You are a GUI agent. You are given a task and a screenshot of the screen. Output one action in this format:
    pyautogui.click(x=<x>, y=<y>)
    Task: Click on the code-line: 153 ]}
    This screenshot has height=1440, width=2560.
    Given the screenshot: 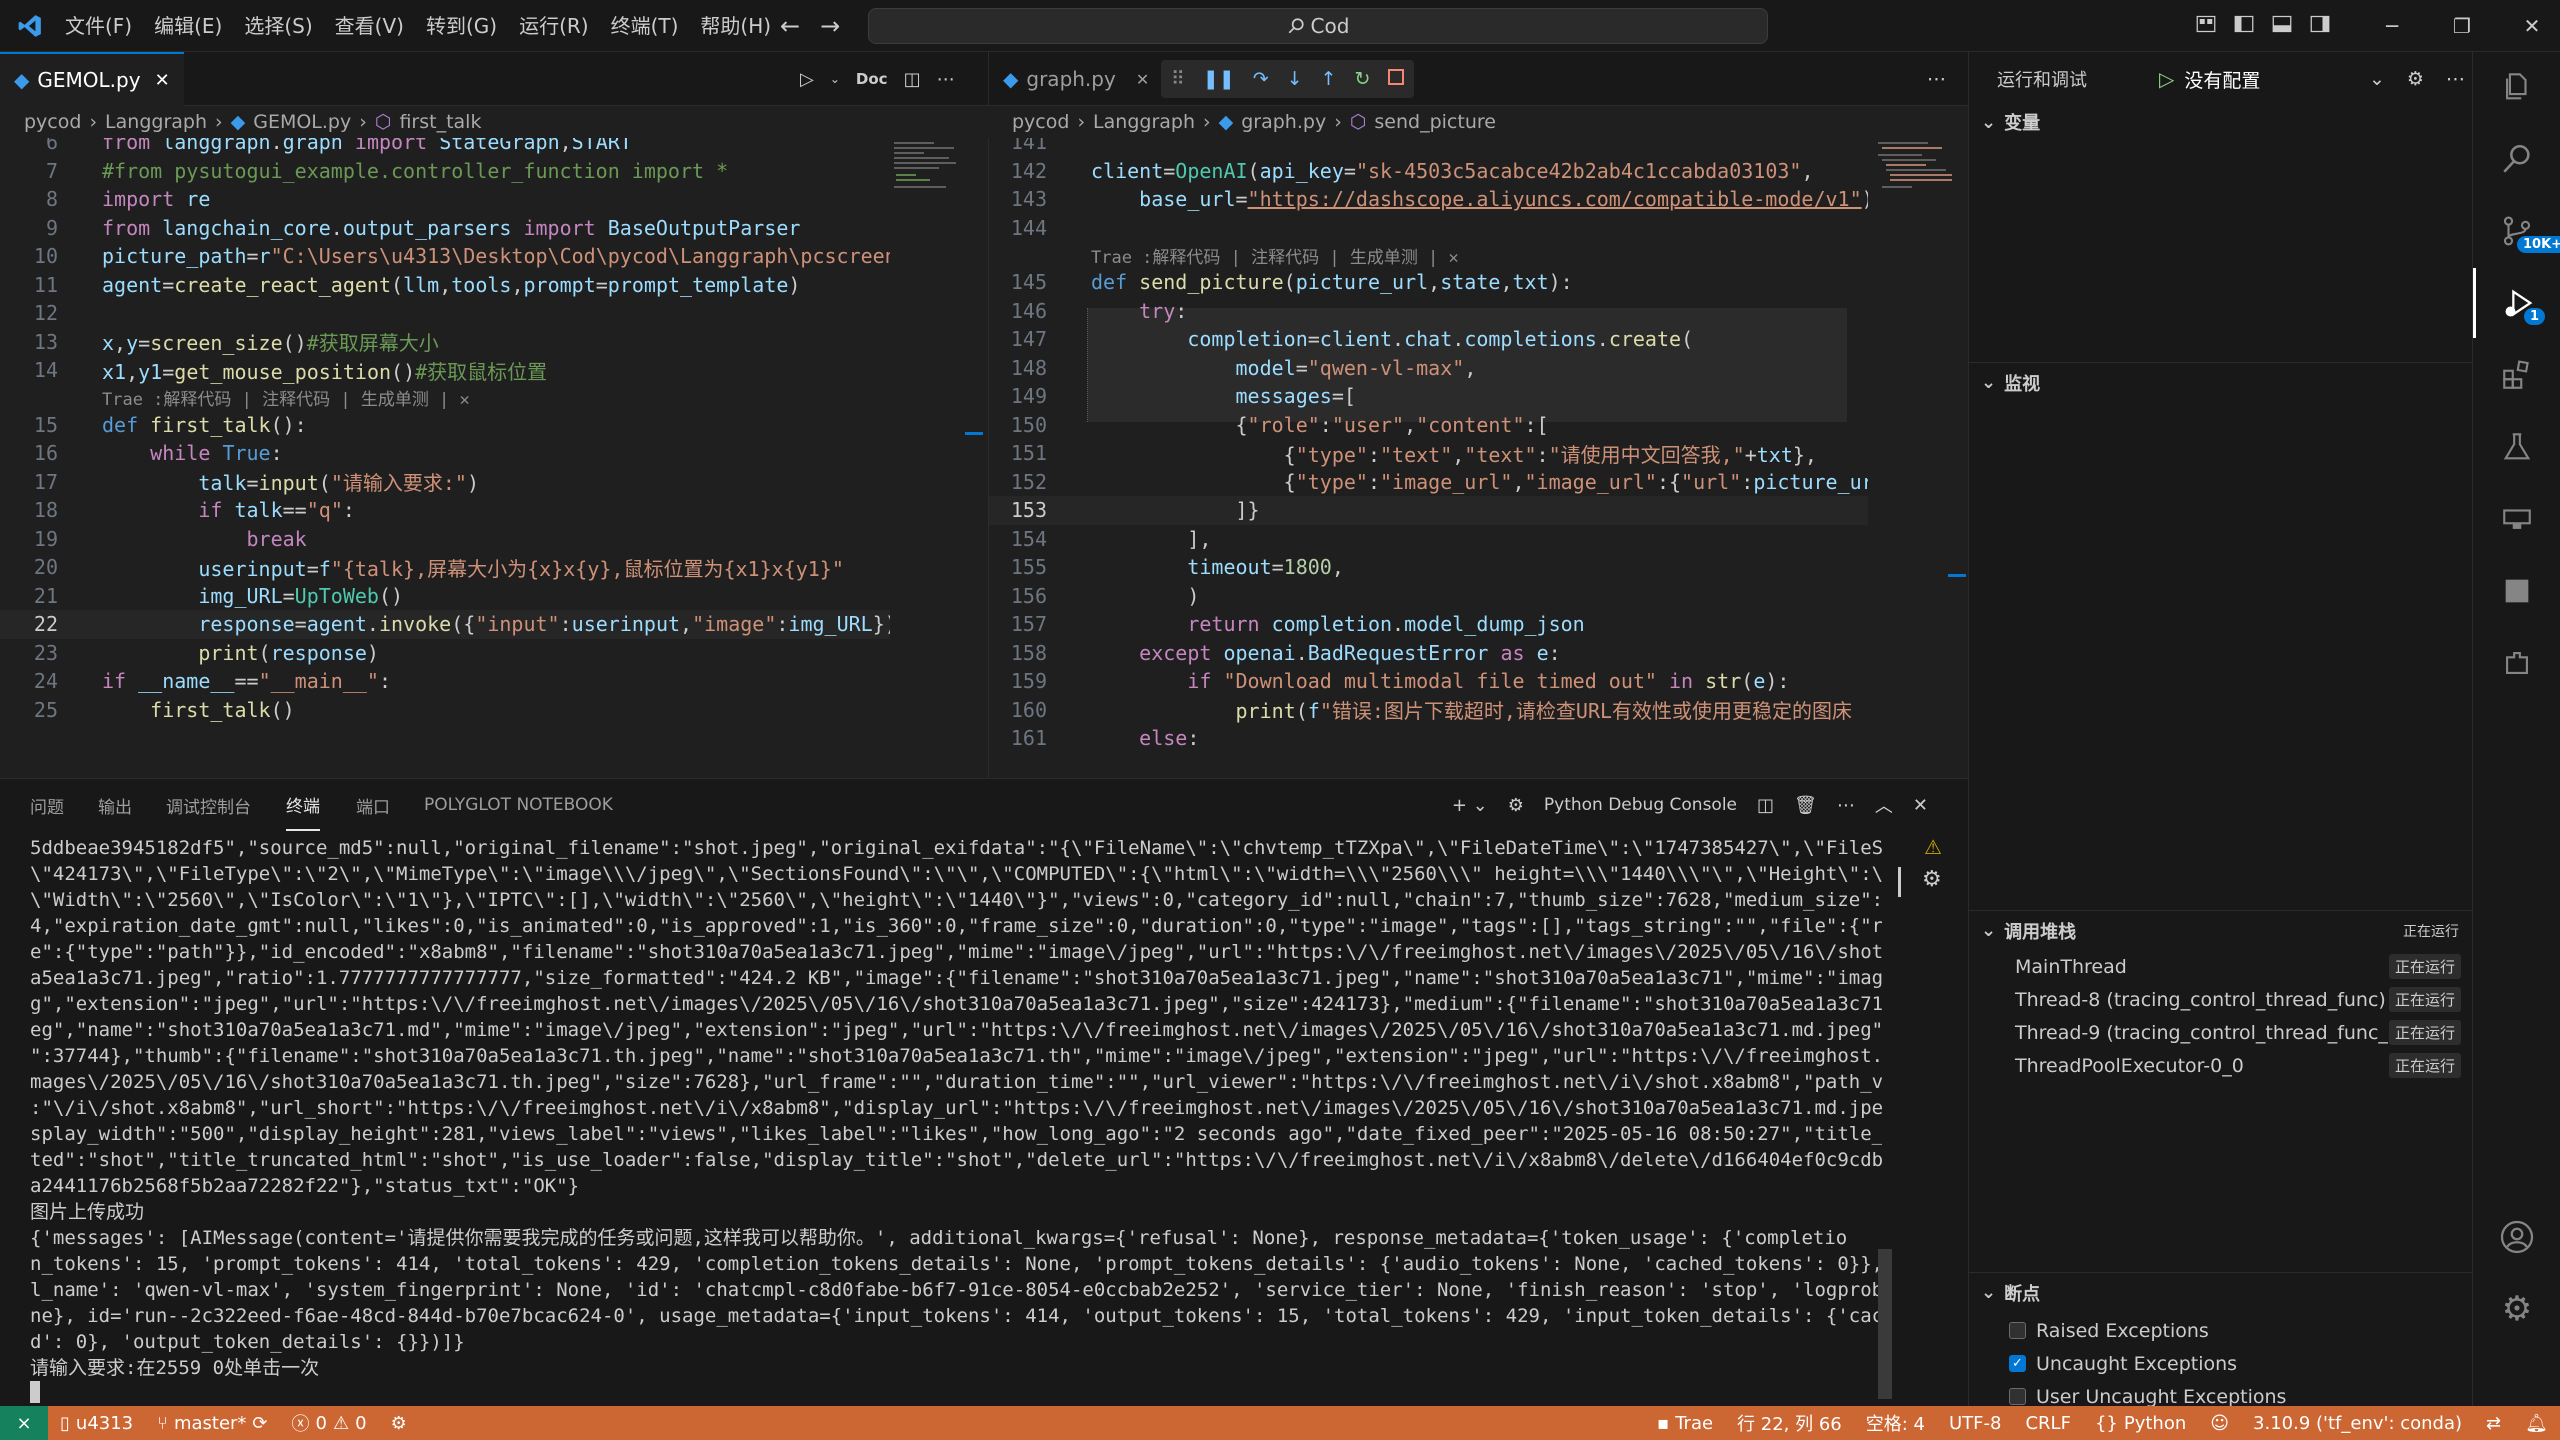 What is the action you would take?
    pyautogui.click(x=1428, y=510)
    